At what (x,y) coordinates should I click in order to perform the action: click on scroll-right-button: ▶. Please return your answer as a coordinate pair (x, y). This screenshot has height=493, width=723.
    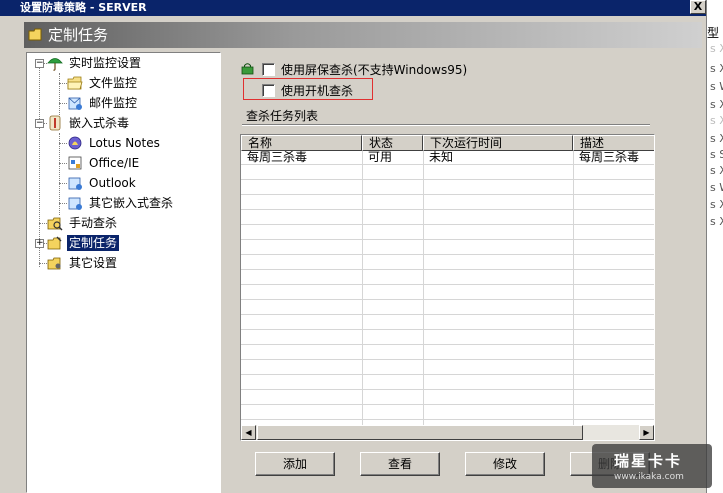
    Looking at the image, I should click on (646, 432).